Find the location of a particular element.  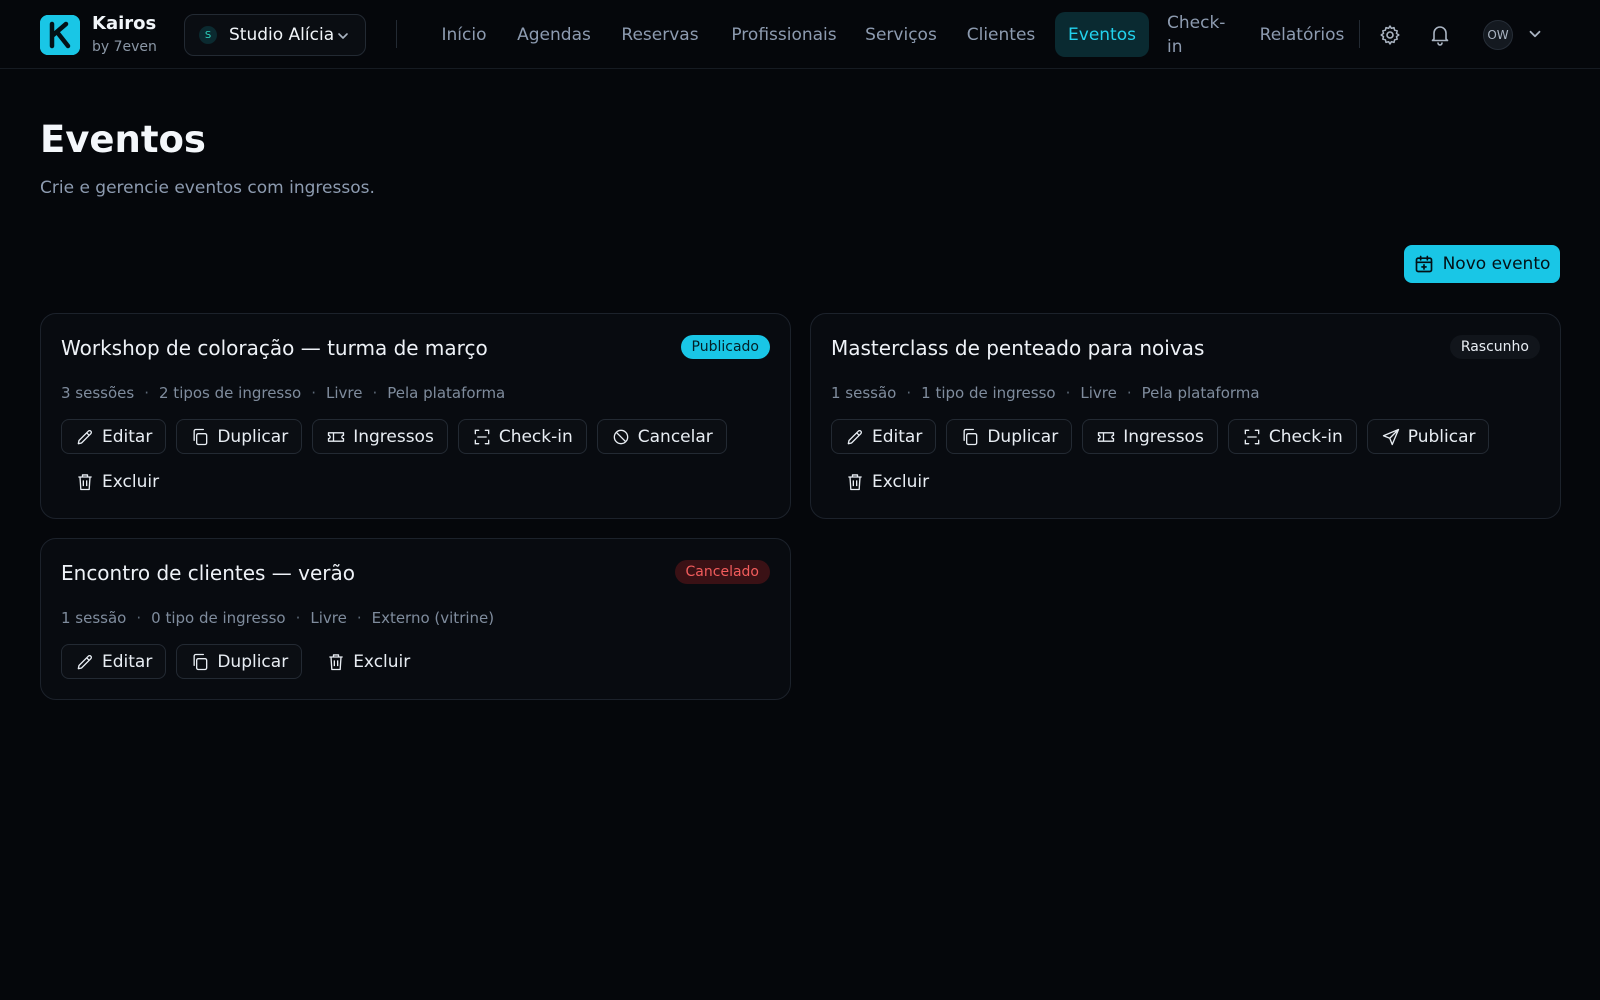

event-title: Encontro de clientes — verão is located at coordinates (208, 573).